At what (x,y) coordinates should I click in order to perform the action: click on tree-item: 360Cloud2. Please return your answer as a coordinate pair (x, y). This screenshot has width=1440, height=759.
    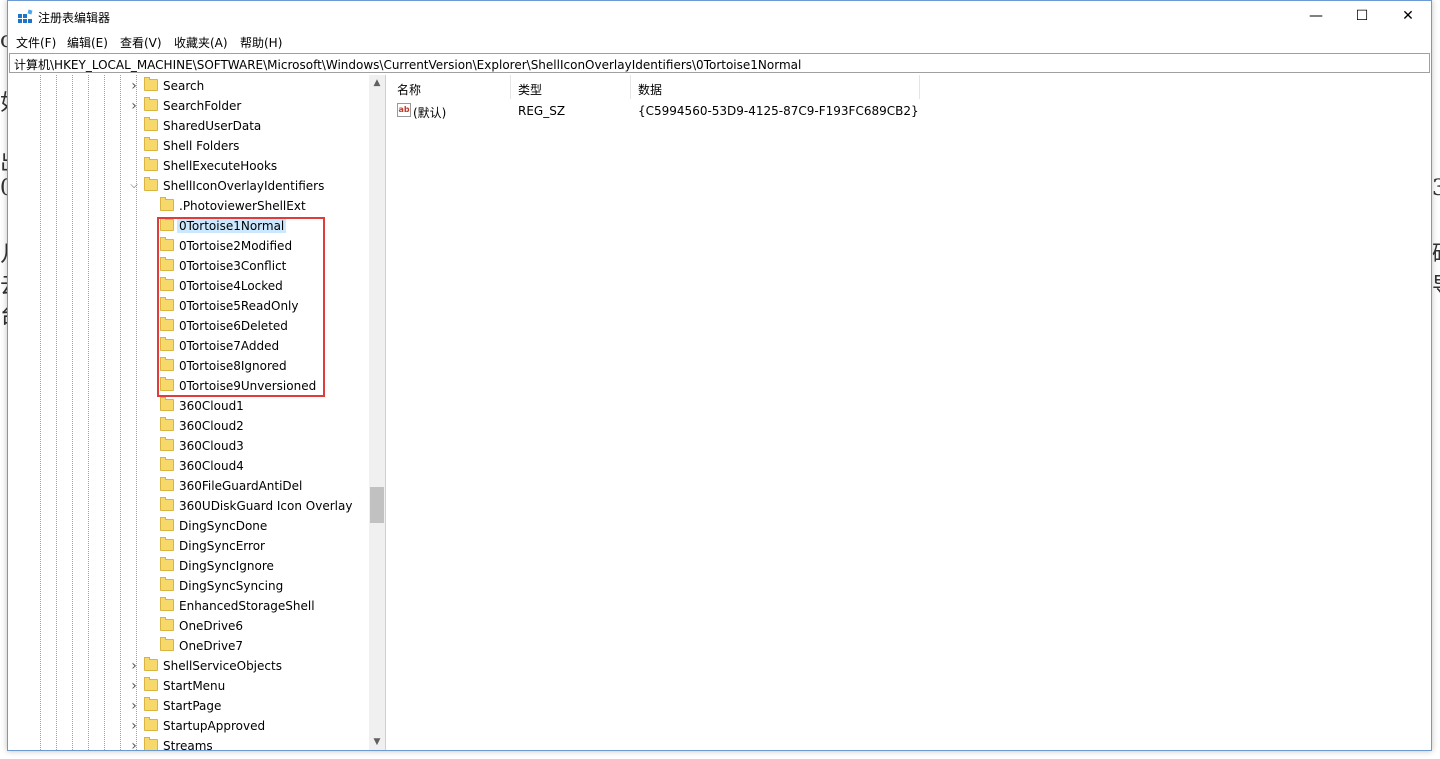
    Looking at the image, I should click on (189, 426).